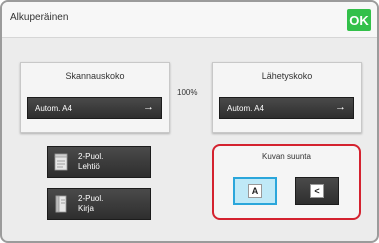 This screenshot has width=379, height=243. Describe the element at coordinates (187, 92) in the screenshot. I see `ratio-label: 100%` at that location.